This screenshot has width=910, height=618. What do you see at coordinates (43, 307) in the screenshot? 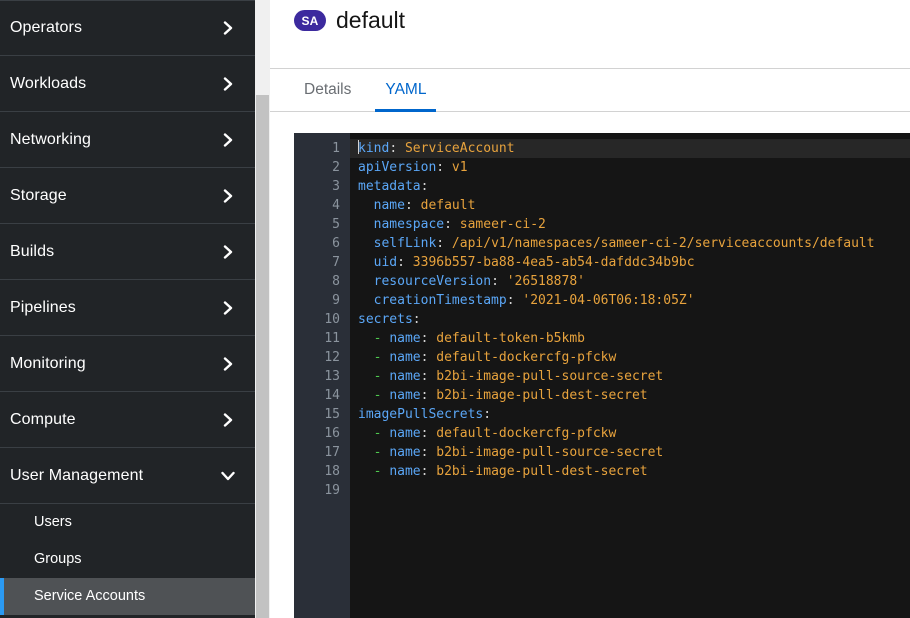
I see `sidebar-item-label: Pipelines` at bounding box center [43, 307].